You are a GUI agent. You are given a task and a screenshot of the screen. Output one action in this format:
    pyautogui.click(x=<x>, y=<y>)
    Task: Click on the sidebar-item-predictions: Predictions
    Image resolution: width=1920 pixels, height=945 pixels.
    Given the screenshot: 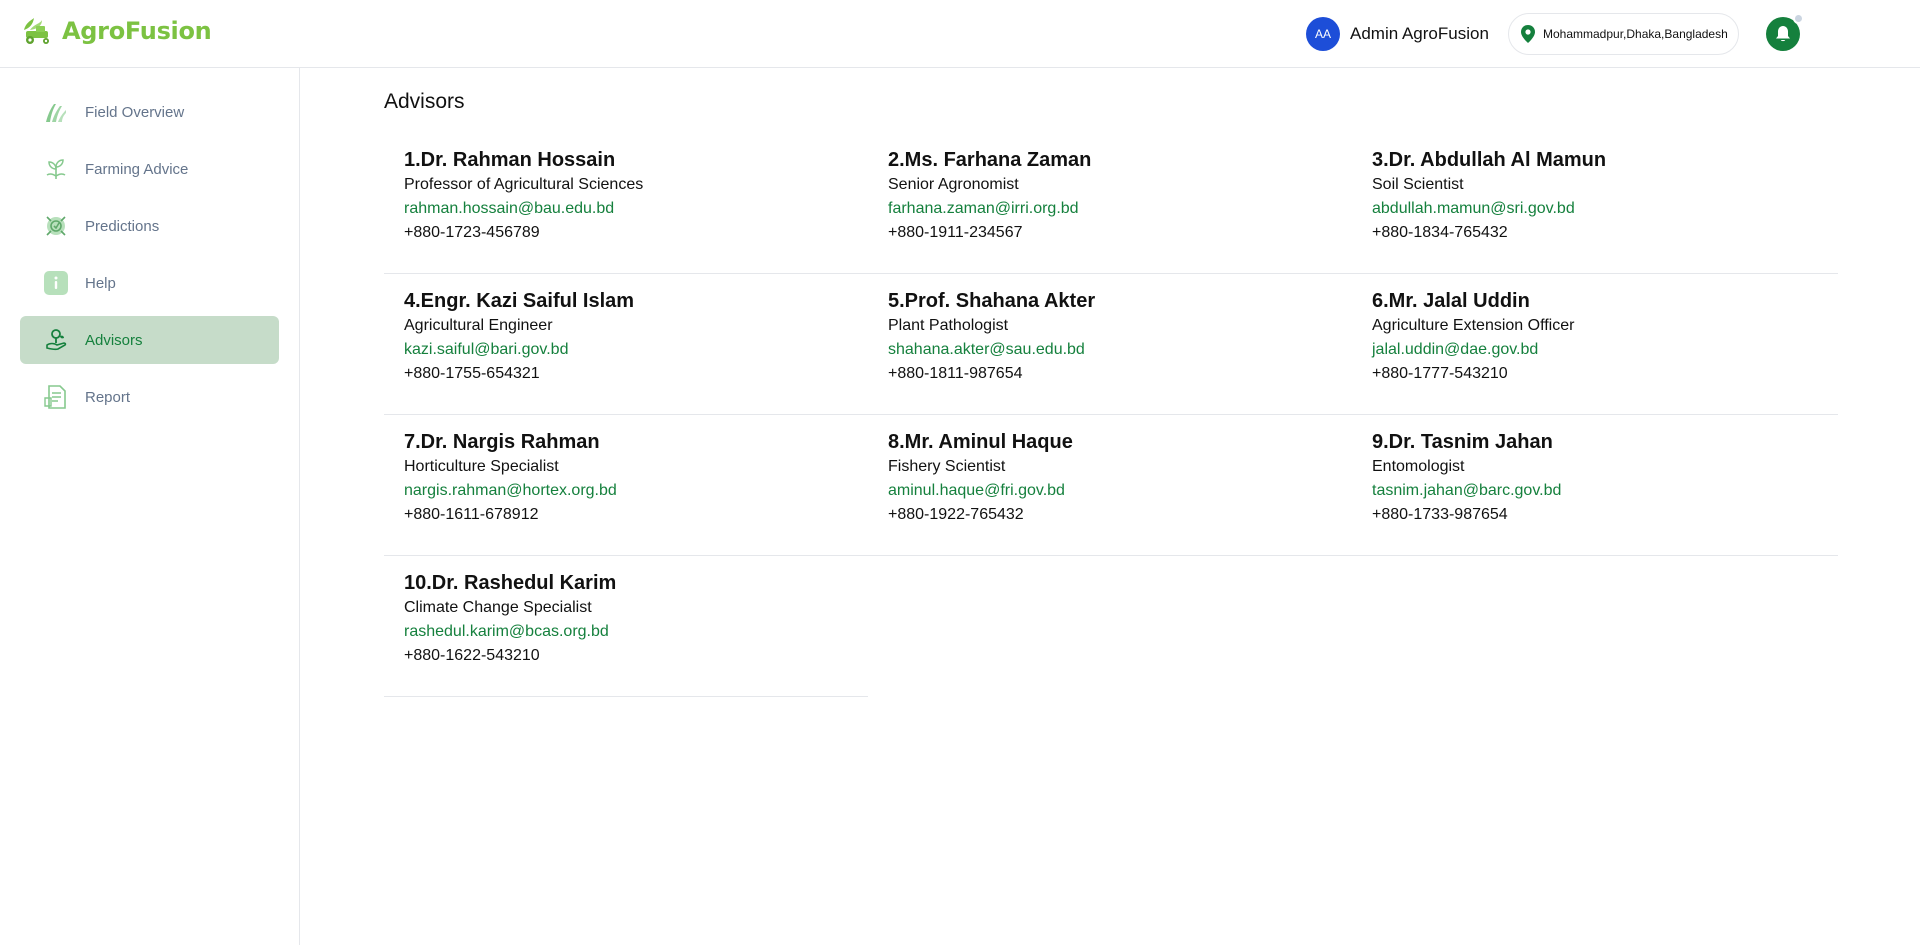 What is the action you would take?
    pyautogui.click(x=149, y=226)
    